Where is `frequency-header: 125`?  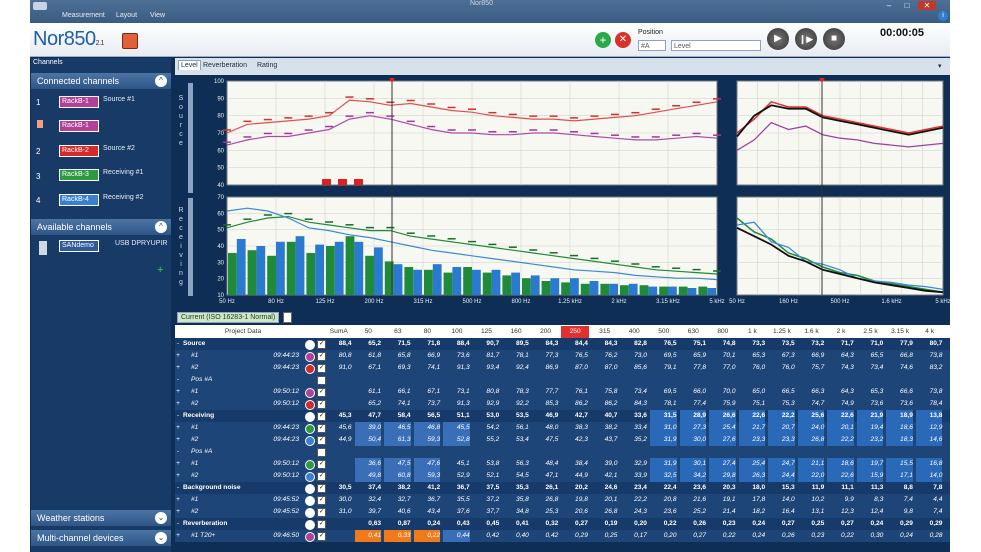
frequency-header: 125 is located at coordinates (487, 332).